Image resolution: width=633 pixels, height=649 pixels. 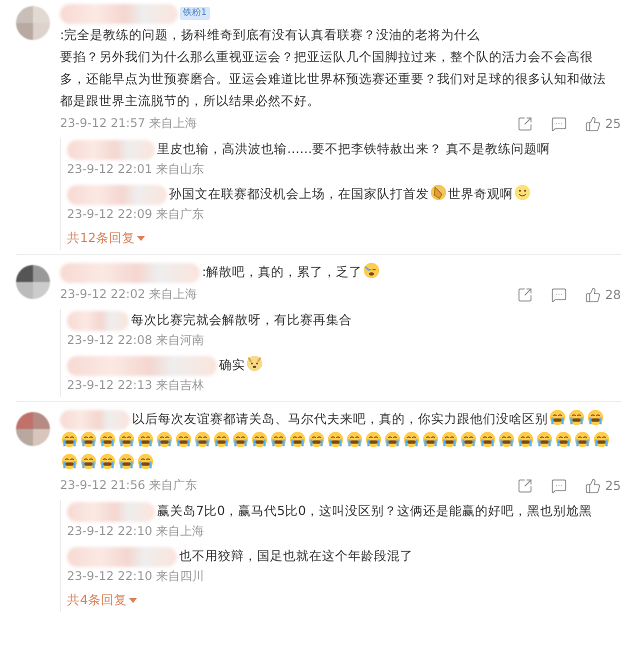 I want to click on like-button: 28, so click(x=603, y=294).